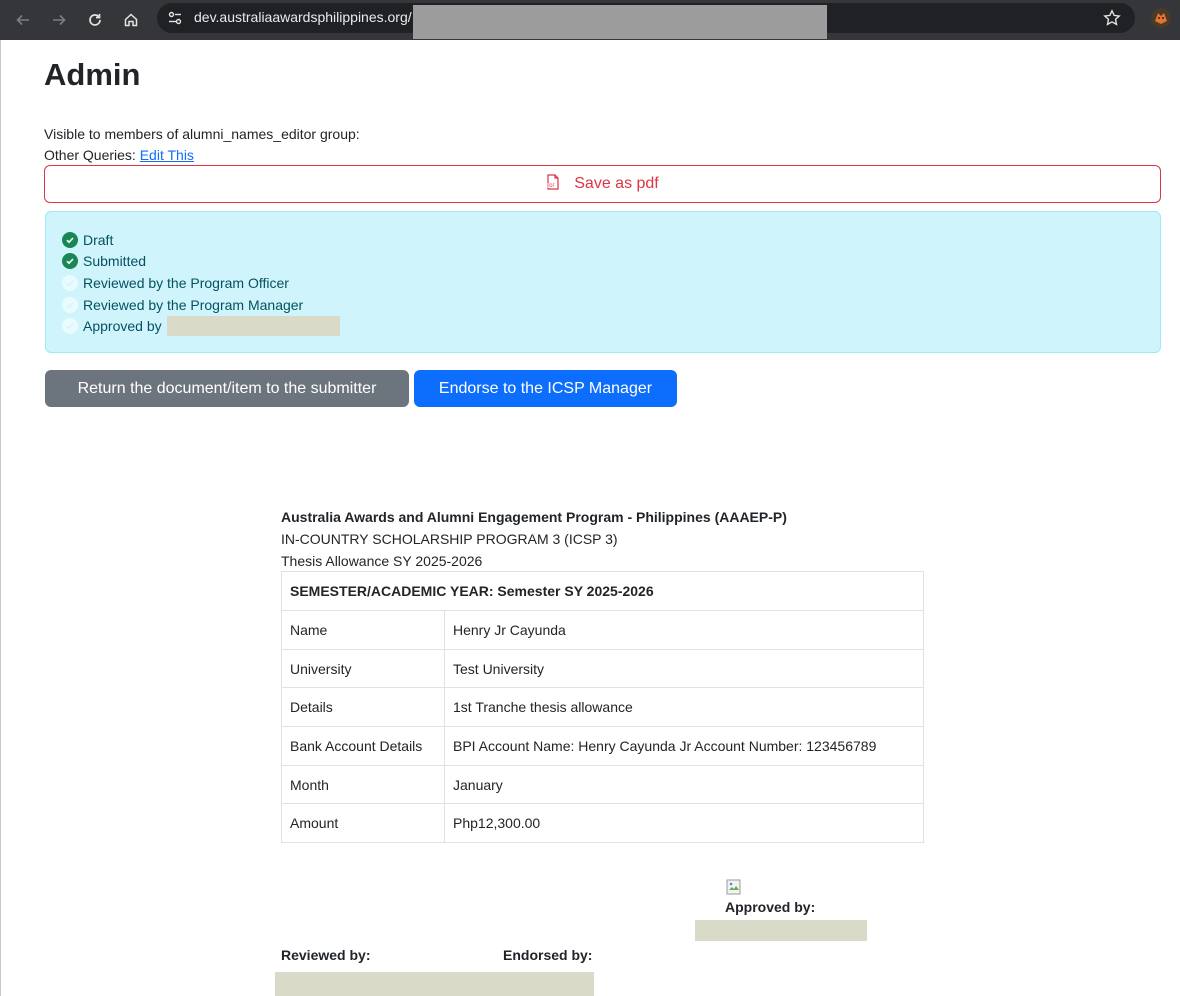 This screenshot has height=996, width=1180. What do you see at coordinates (0, 518) in the screenshot?
I see `page-left-border` at bounding box center [0, 518].